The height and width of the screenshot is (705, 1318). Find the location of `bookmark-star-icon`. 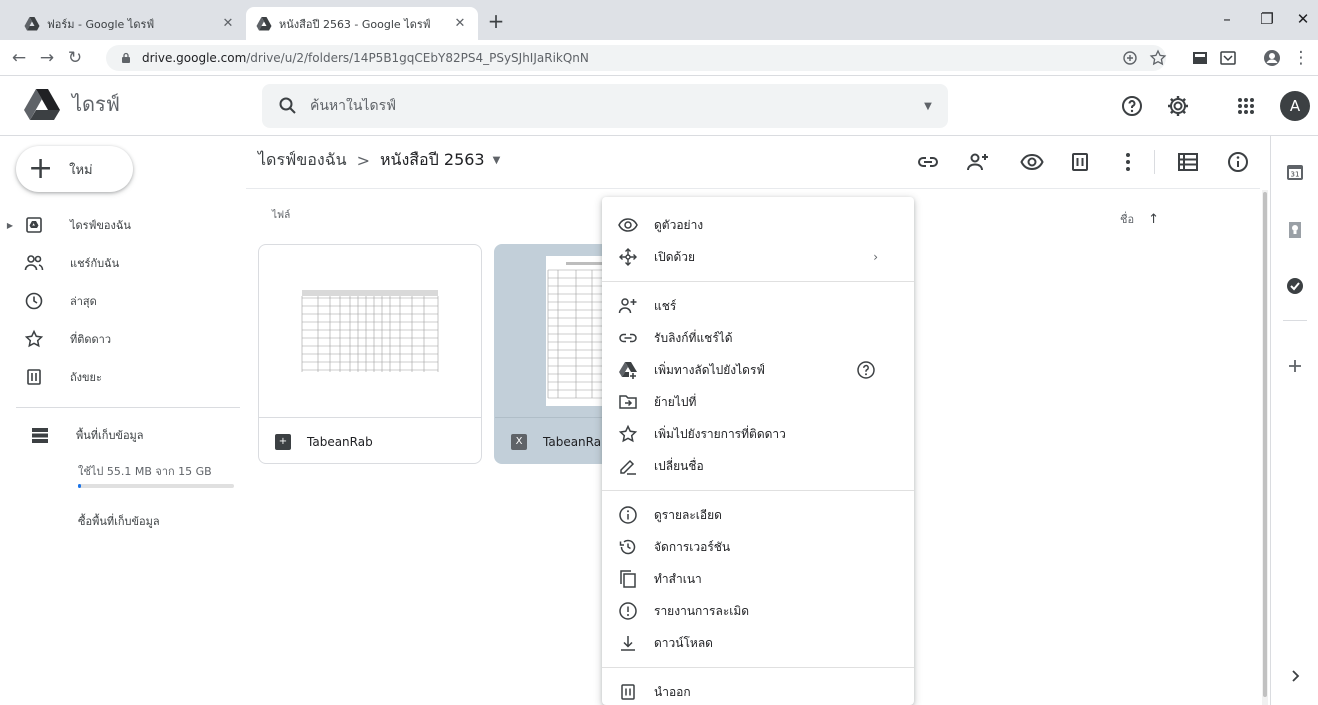

bookmark-star-icon is located at coordinates (1158, 58).